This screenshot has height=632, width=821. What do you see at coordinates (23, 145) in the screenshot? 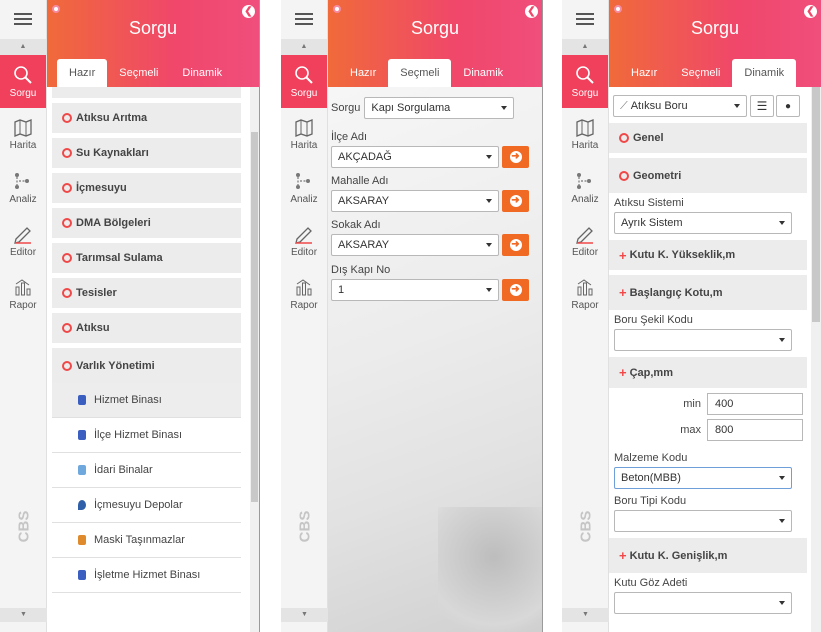
I see `rail-label: Harita` at bounding box center [23, 145].